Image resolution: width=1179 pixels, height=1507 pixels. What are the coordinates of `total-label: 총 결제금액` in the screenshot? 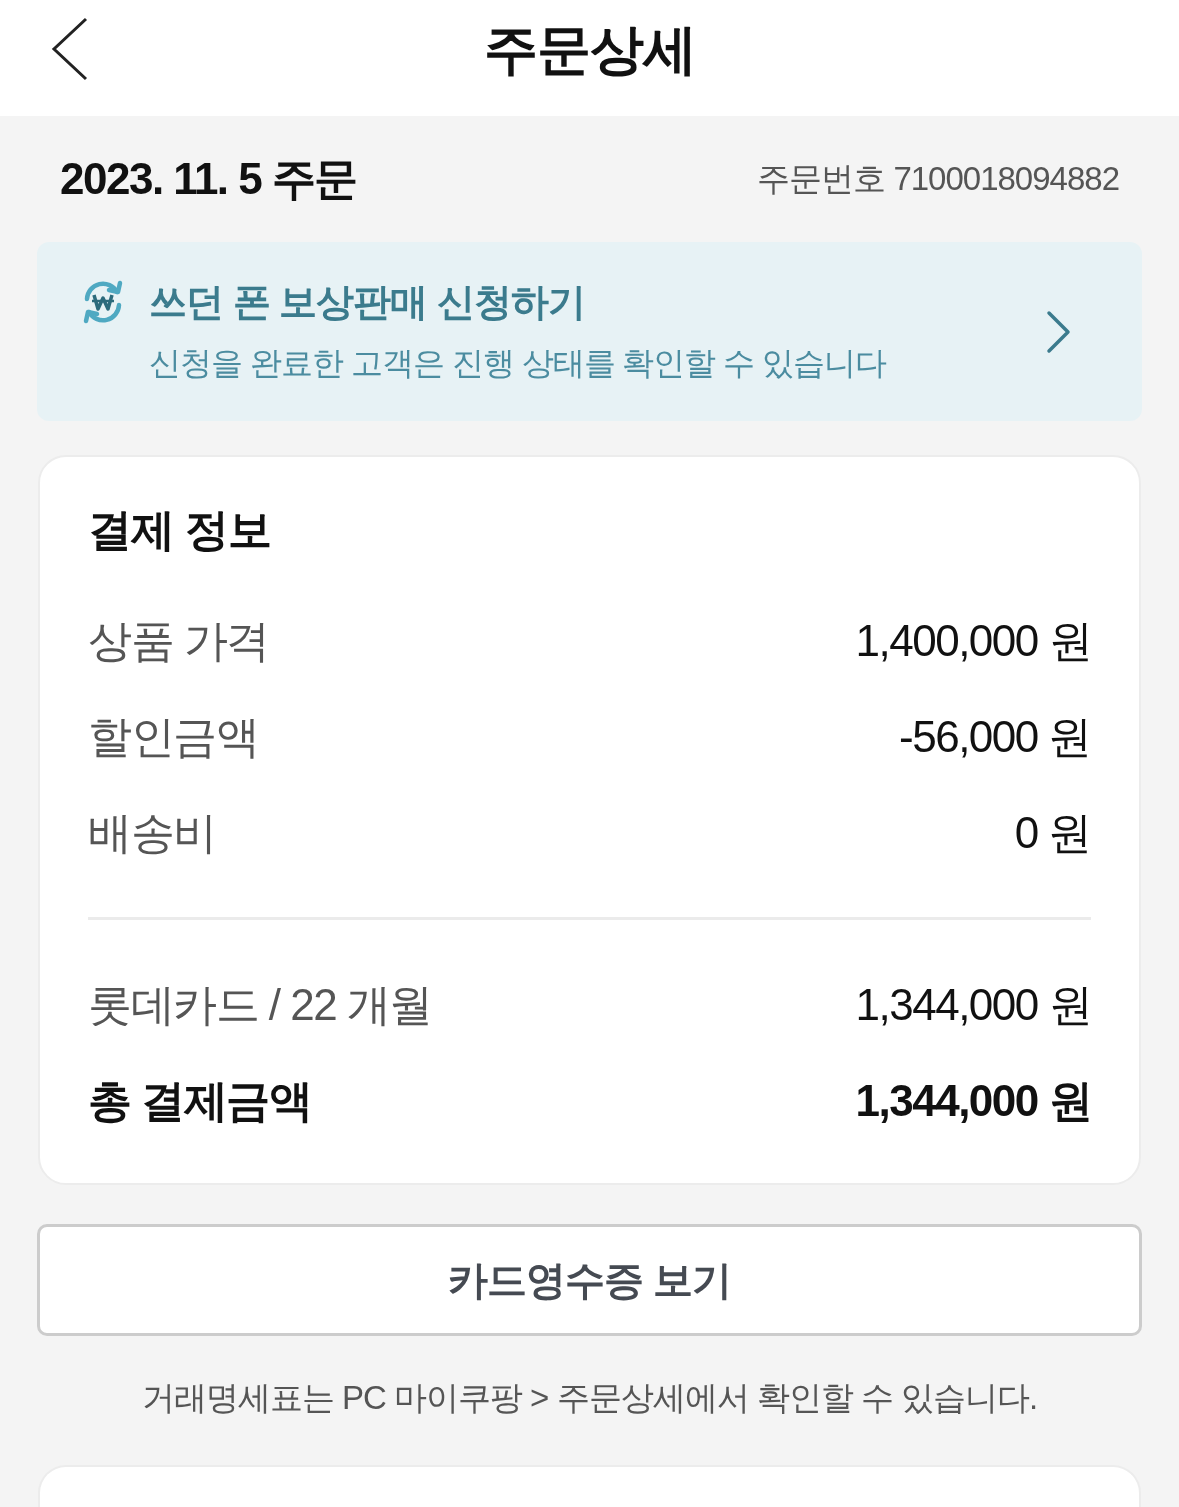 It's located at (200, 1100).